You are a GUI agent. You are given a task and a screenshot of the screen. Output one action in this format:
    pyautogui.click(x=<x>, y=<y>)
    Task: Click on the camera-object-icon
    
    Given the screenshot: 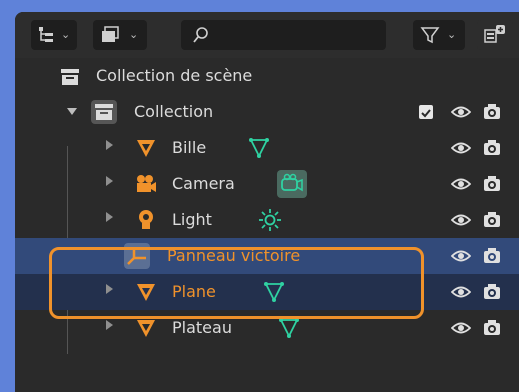 What is the action you would take?
    pyautogui.click(x=146, y=183)
    